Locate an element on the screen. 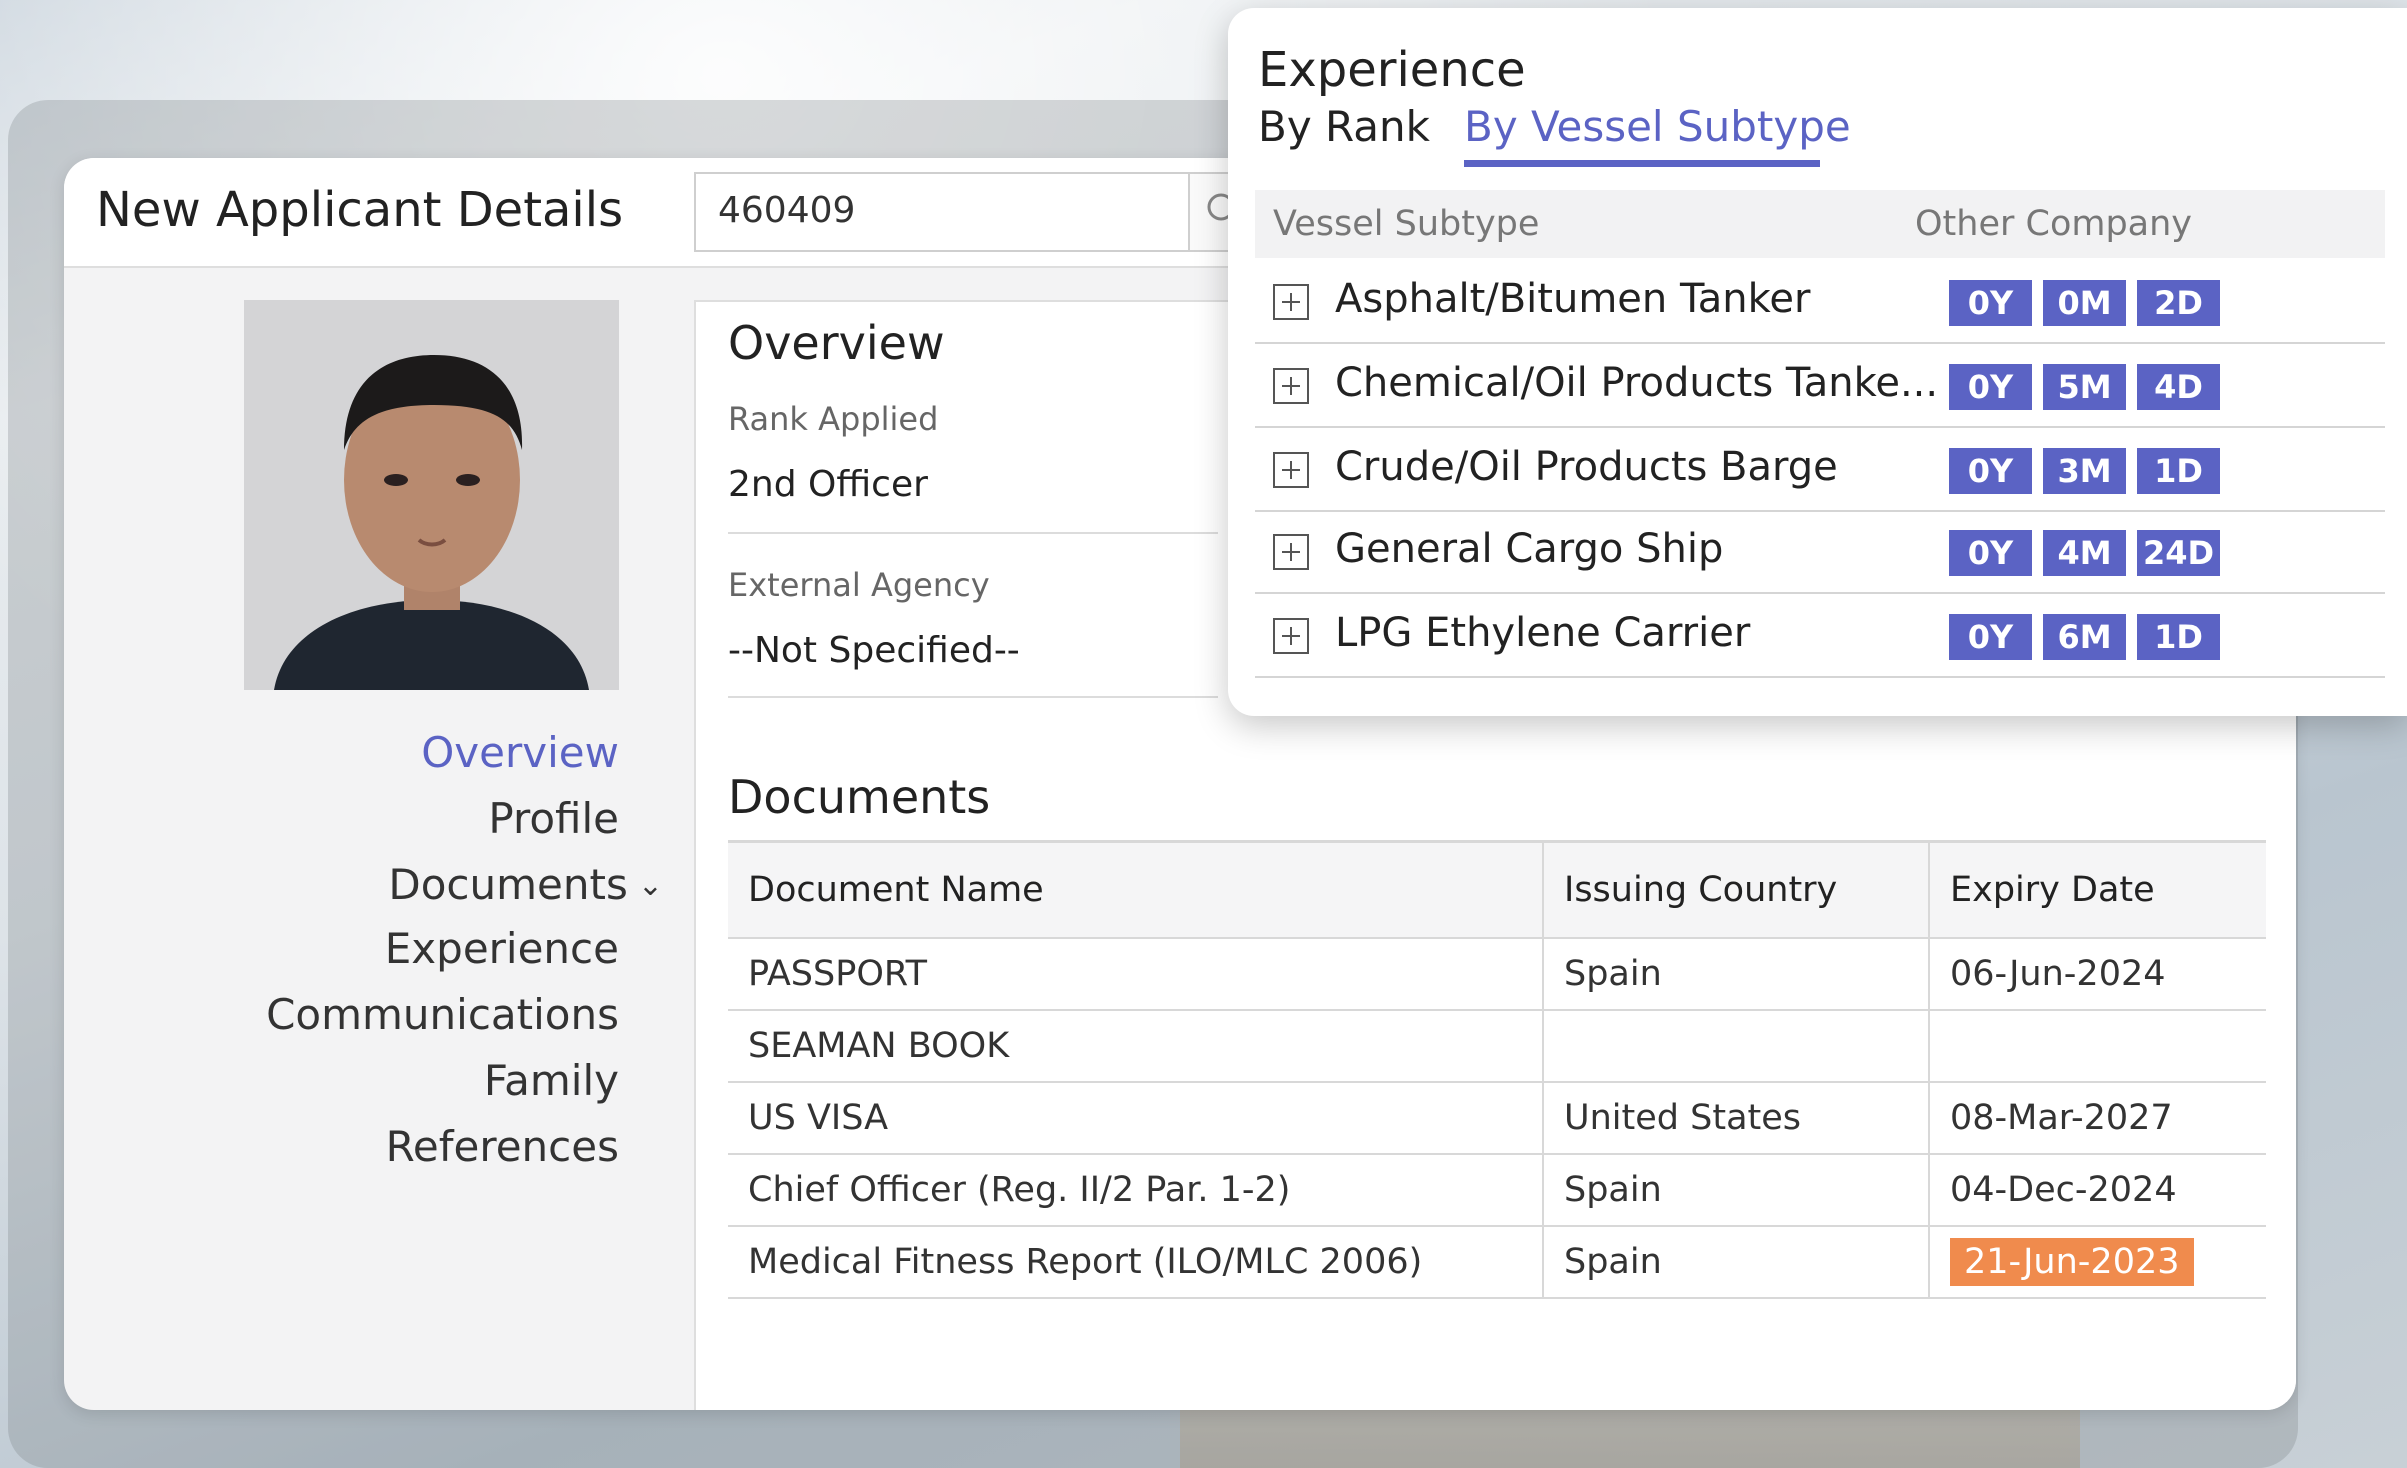  nav-overview: Overview is located at coordinates (520, 752).